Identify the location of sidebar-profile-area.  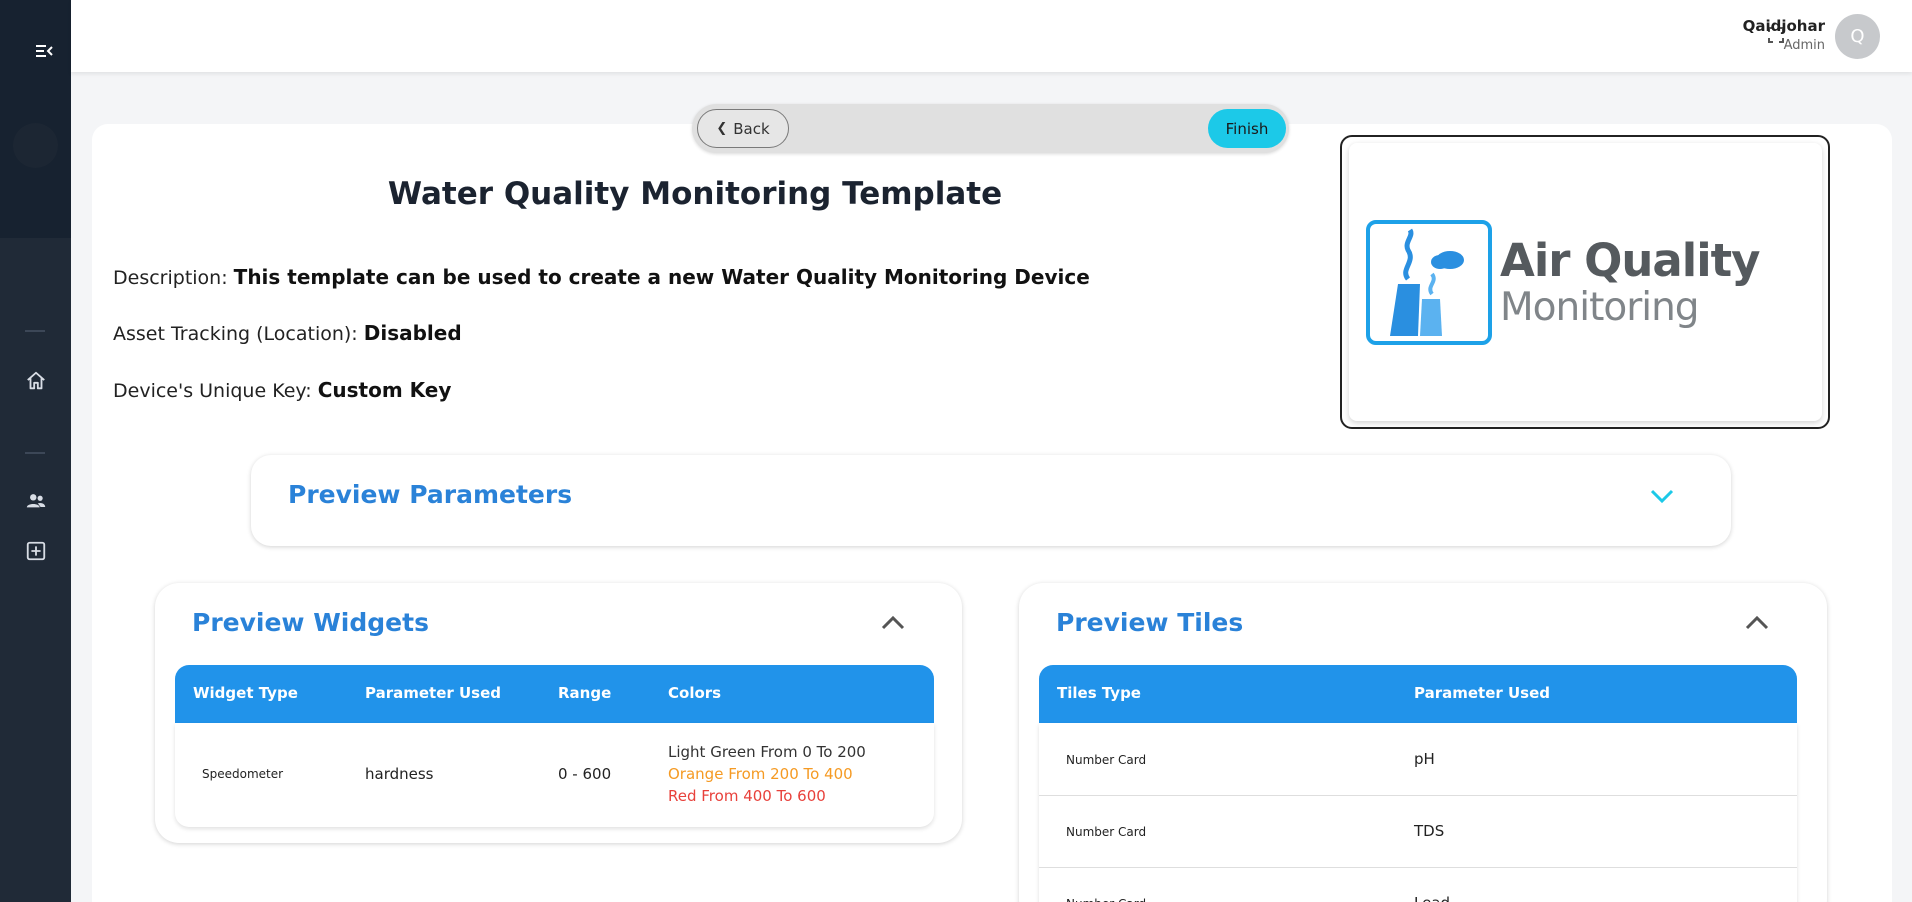
(35, 119).